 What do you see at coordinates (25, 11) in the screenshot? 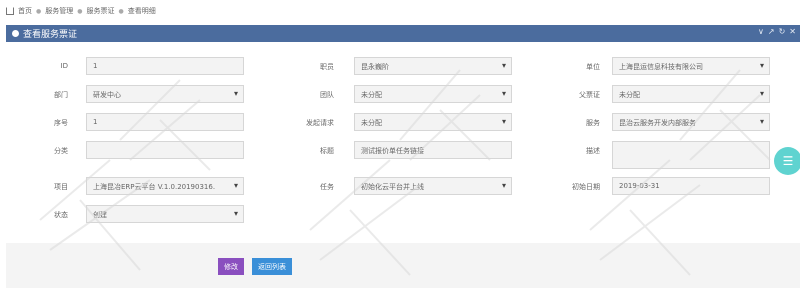
I see `breadcrumb-home: 首页` at bounding box center [25, 11].